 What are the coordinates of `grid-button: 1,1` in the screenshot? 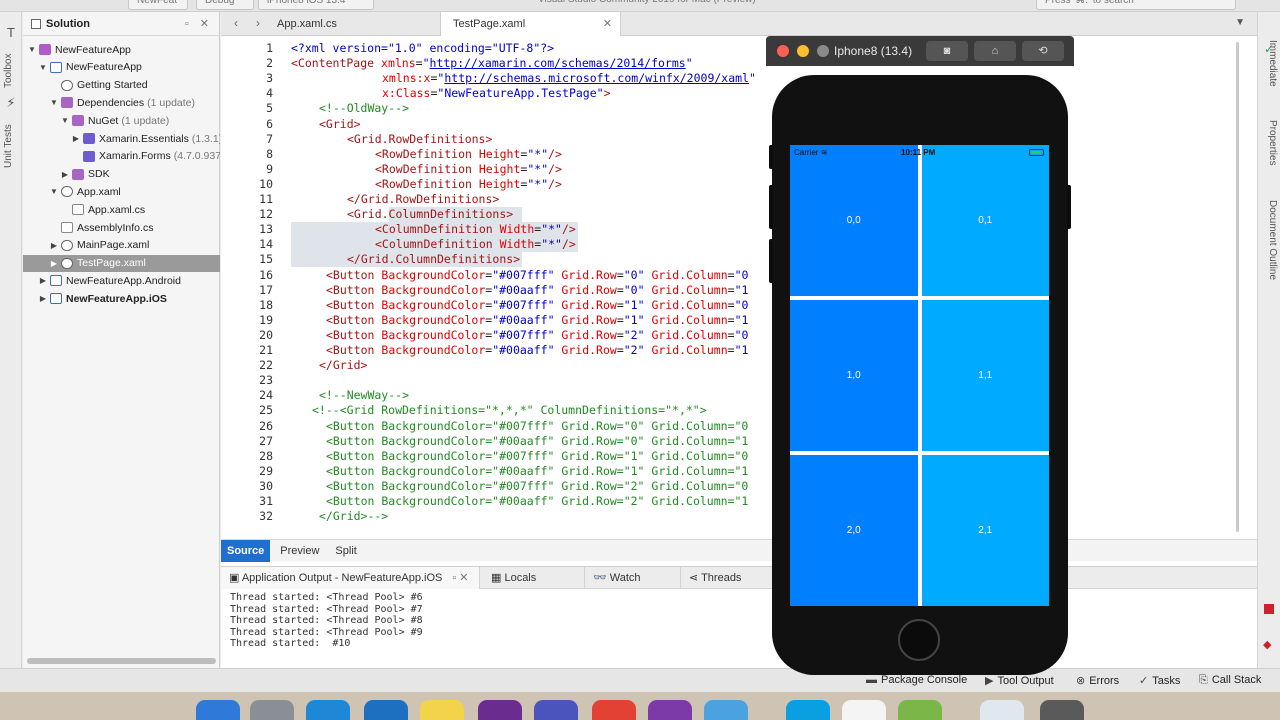 It's located at (985, 375).